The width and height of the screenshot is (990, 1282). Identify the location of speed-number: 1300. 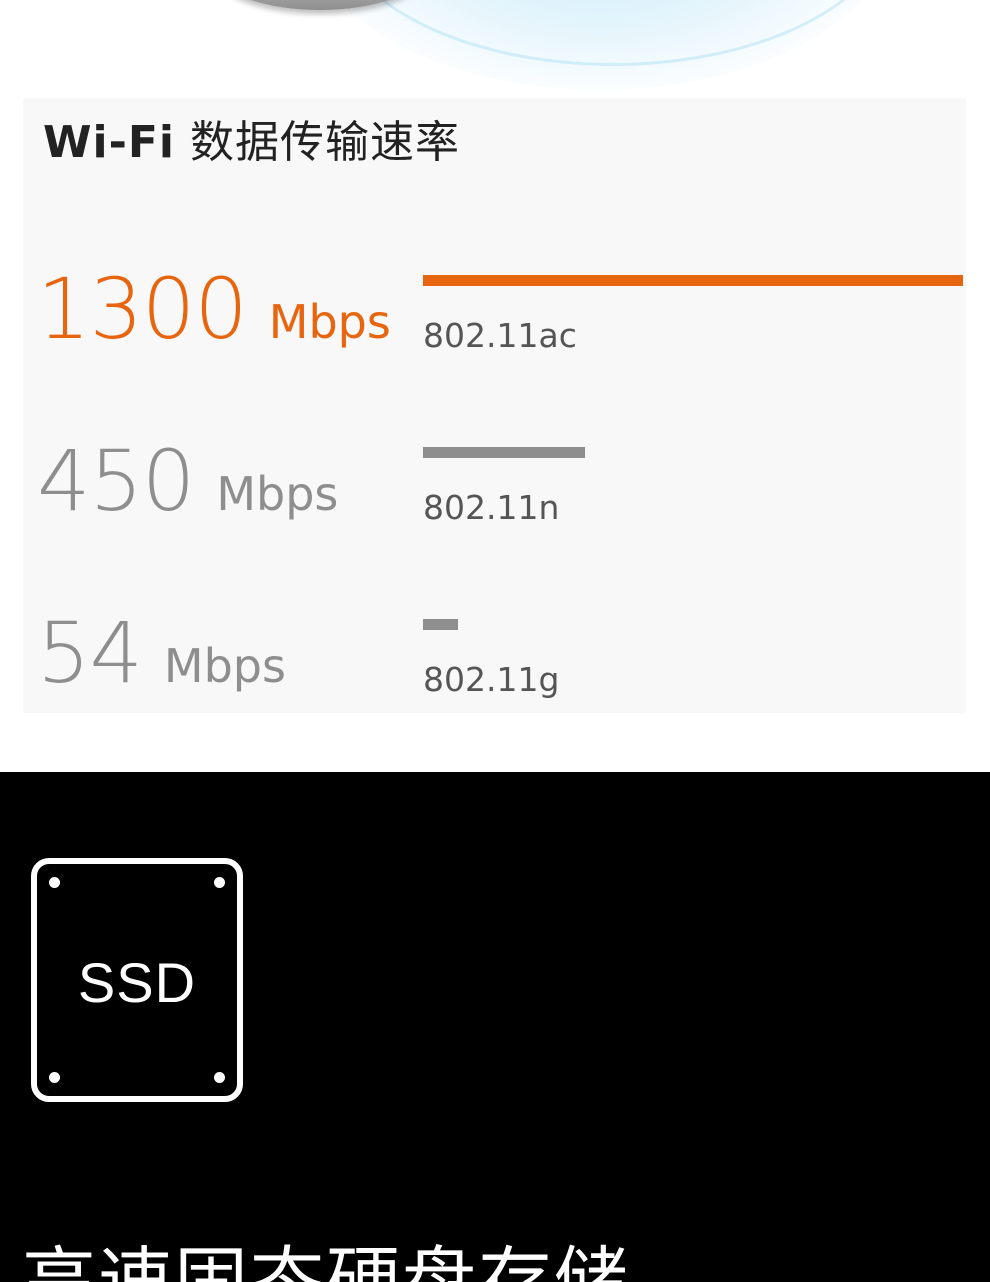
(142, 309).